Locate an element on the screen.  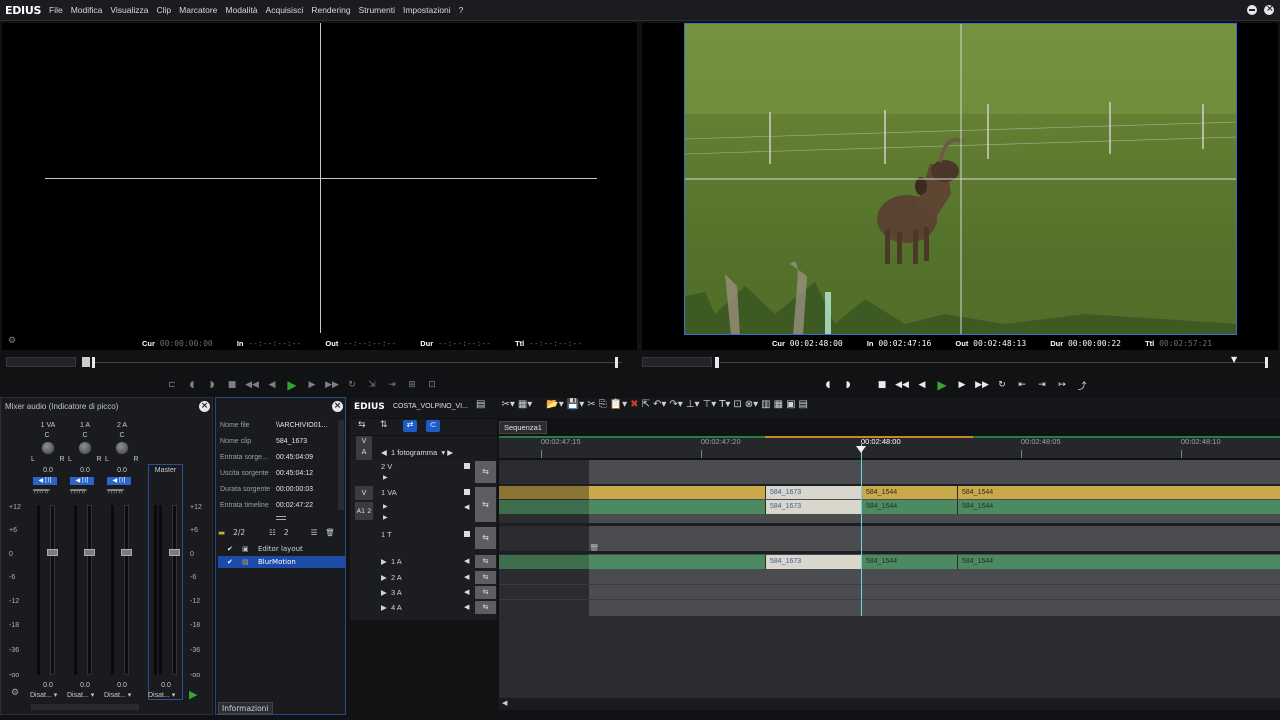
player-mark-in-icon: ◖ is located at coordinates (192, 385).